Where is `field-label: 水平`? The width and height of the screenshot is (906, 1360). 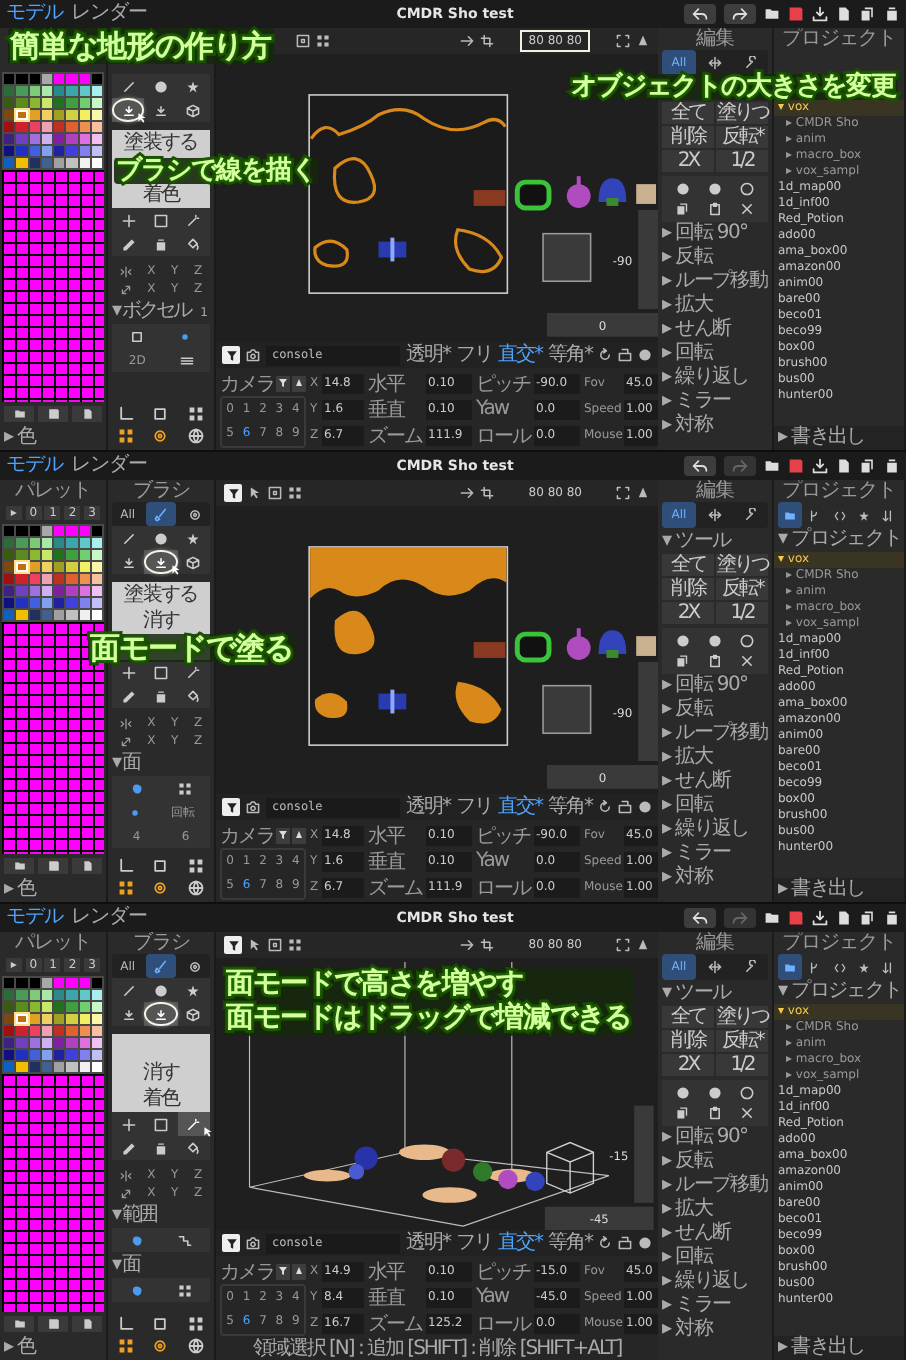 field-label: 水平 is located at coordinates (387, 1272).